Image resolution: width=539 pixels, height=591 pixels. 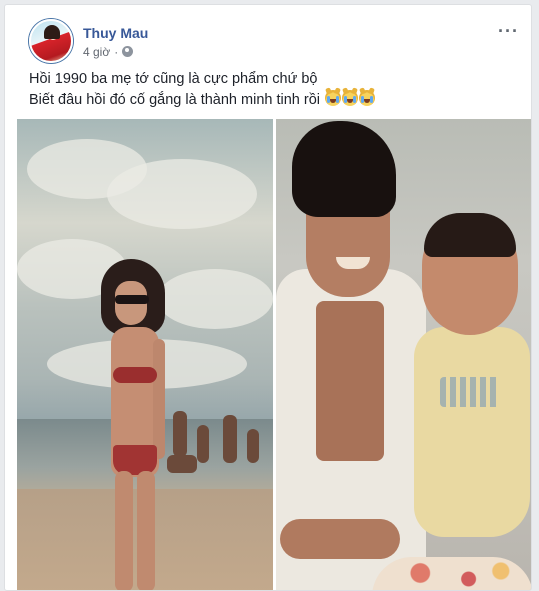 I want to click on author-name: Thuy Mau, so click(x=115, y=33).